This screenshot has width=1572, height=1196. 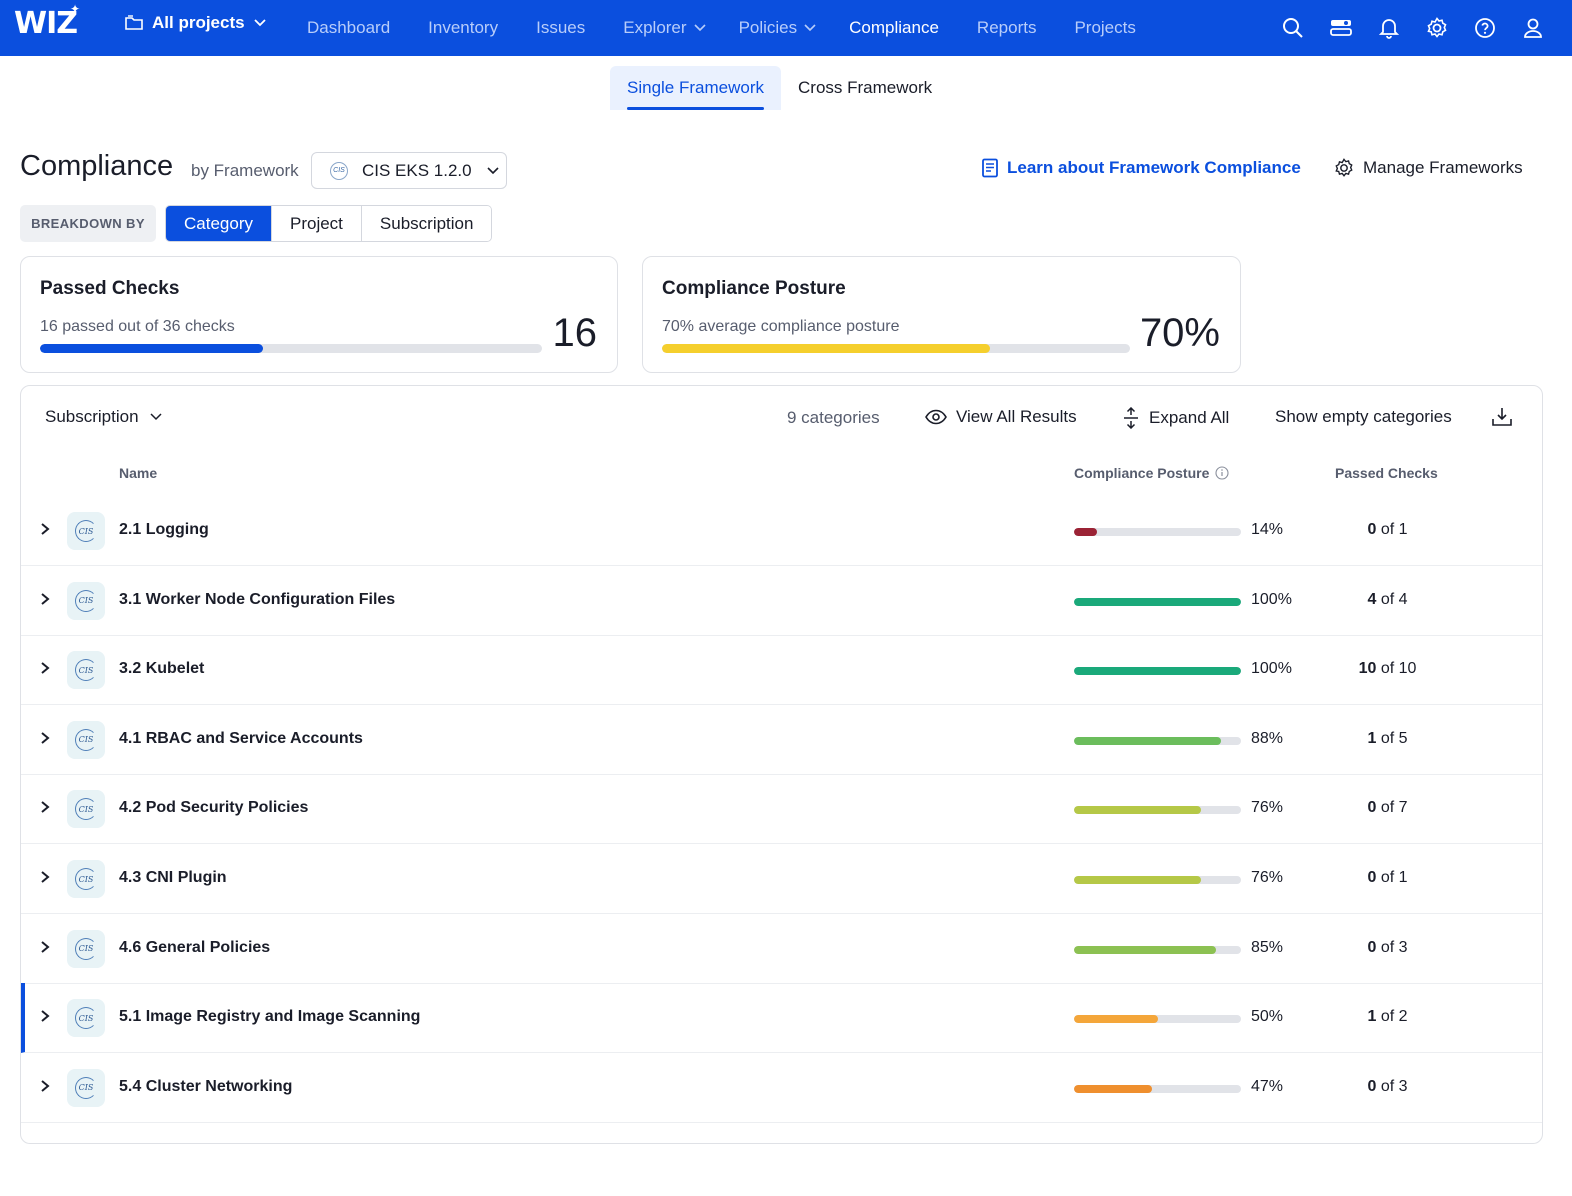 I want to click on table-row: CIS 4.2 Pod Security Policies 76% 0 of 7, so click(x=781, y=809).